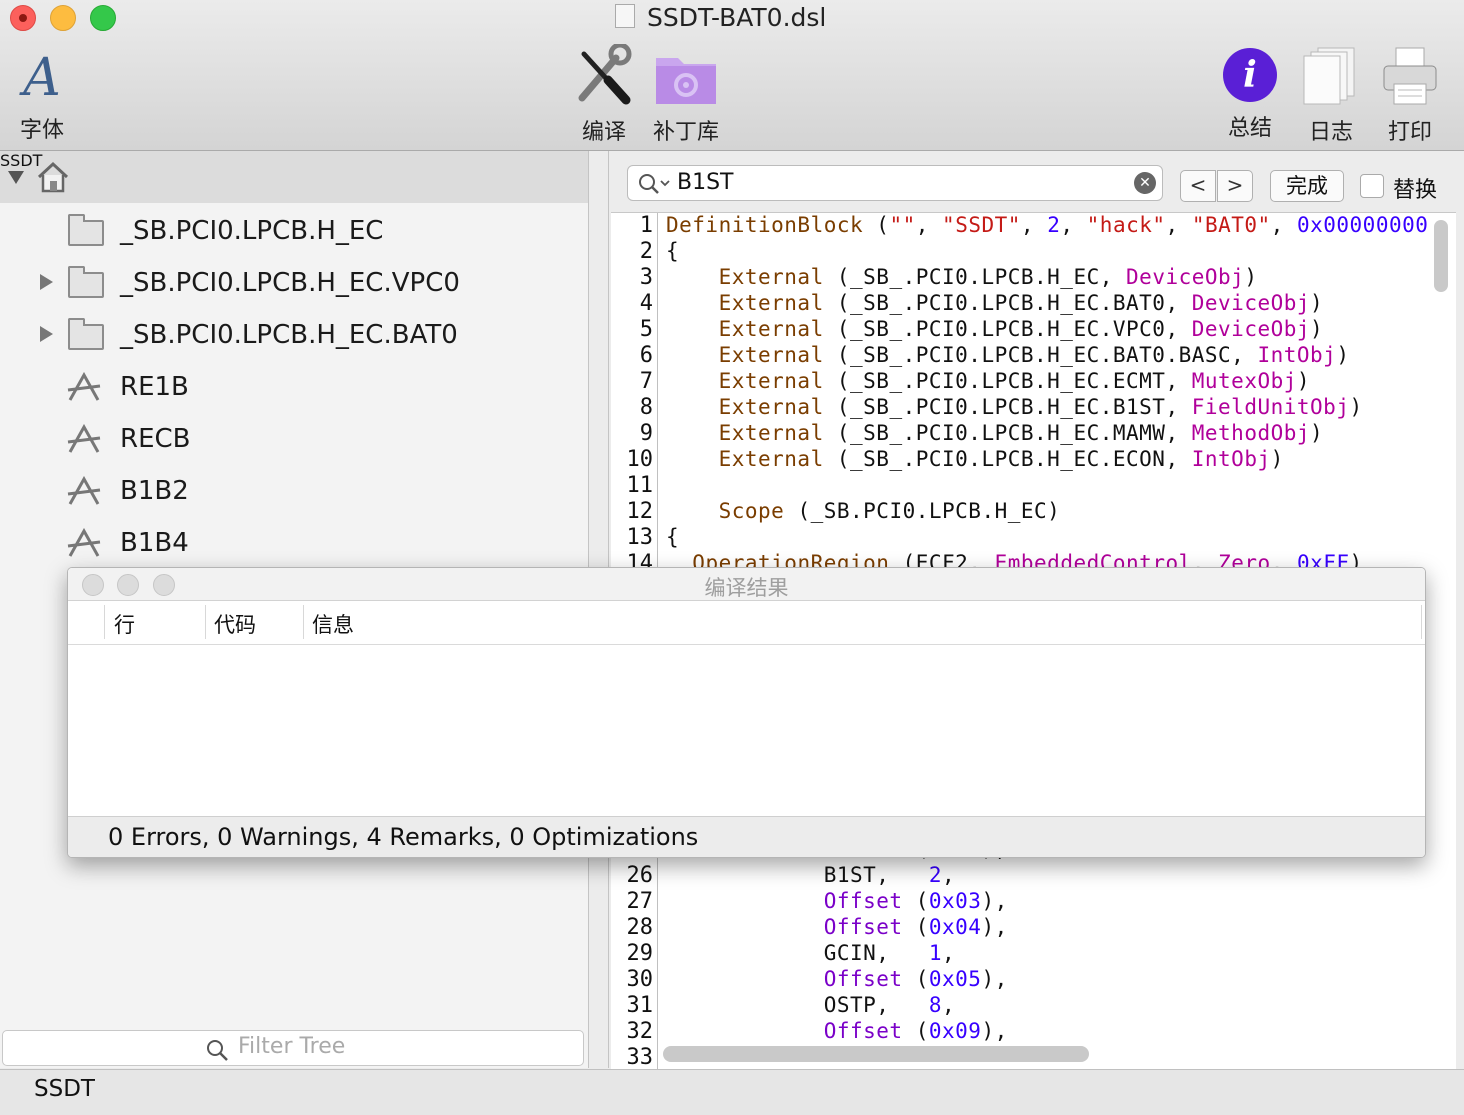 This screenshot has width=1464, height=1115. I want to click on line-number: 2, so click(646, 251).